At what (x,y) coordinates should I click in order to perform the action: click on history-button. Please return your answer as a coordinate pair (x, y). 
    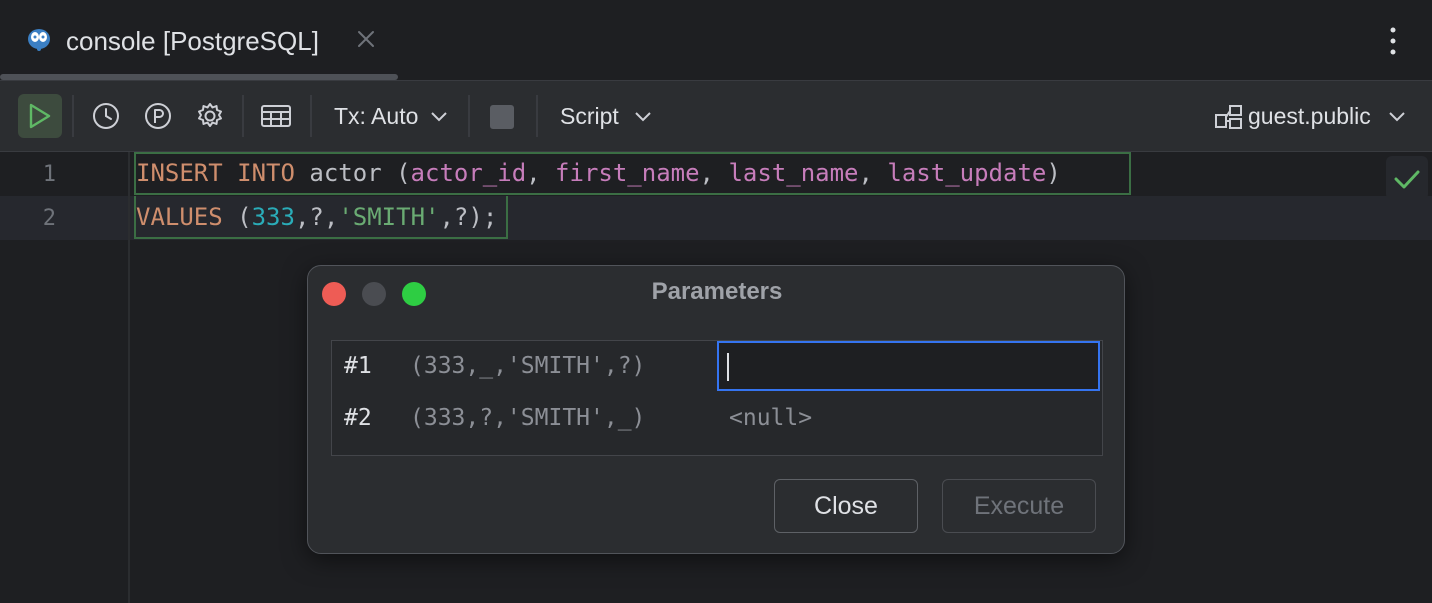
    Looking at the image, I should click on (106, 116).